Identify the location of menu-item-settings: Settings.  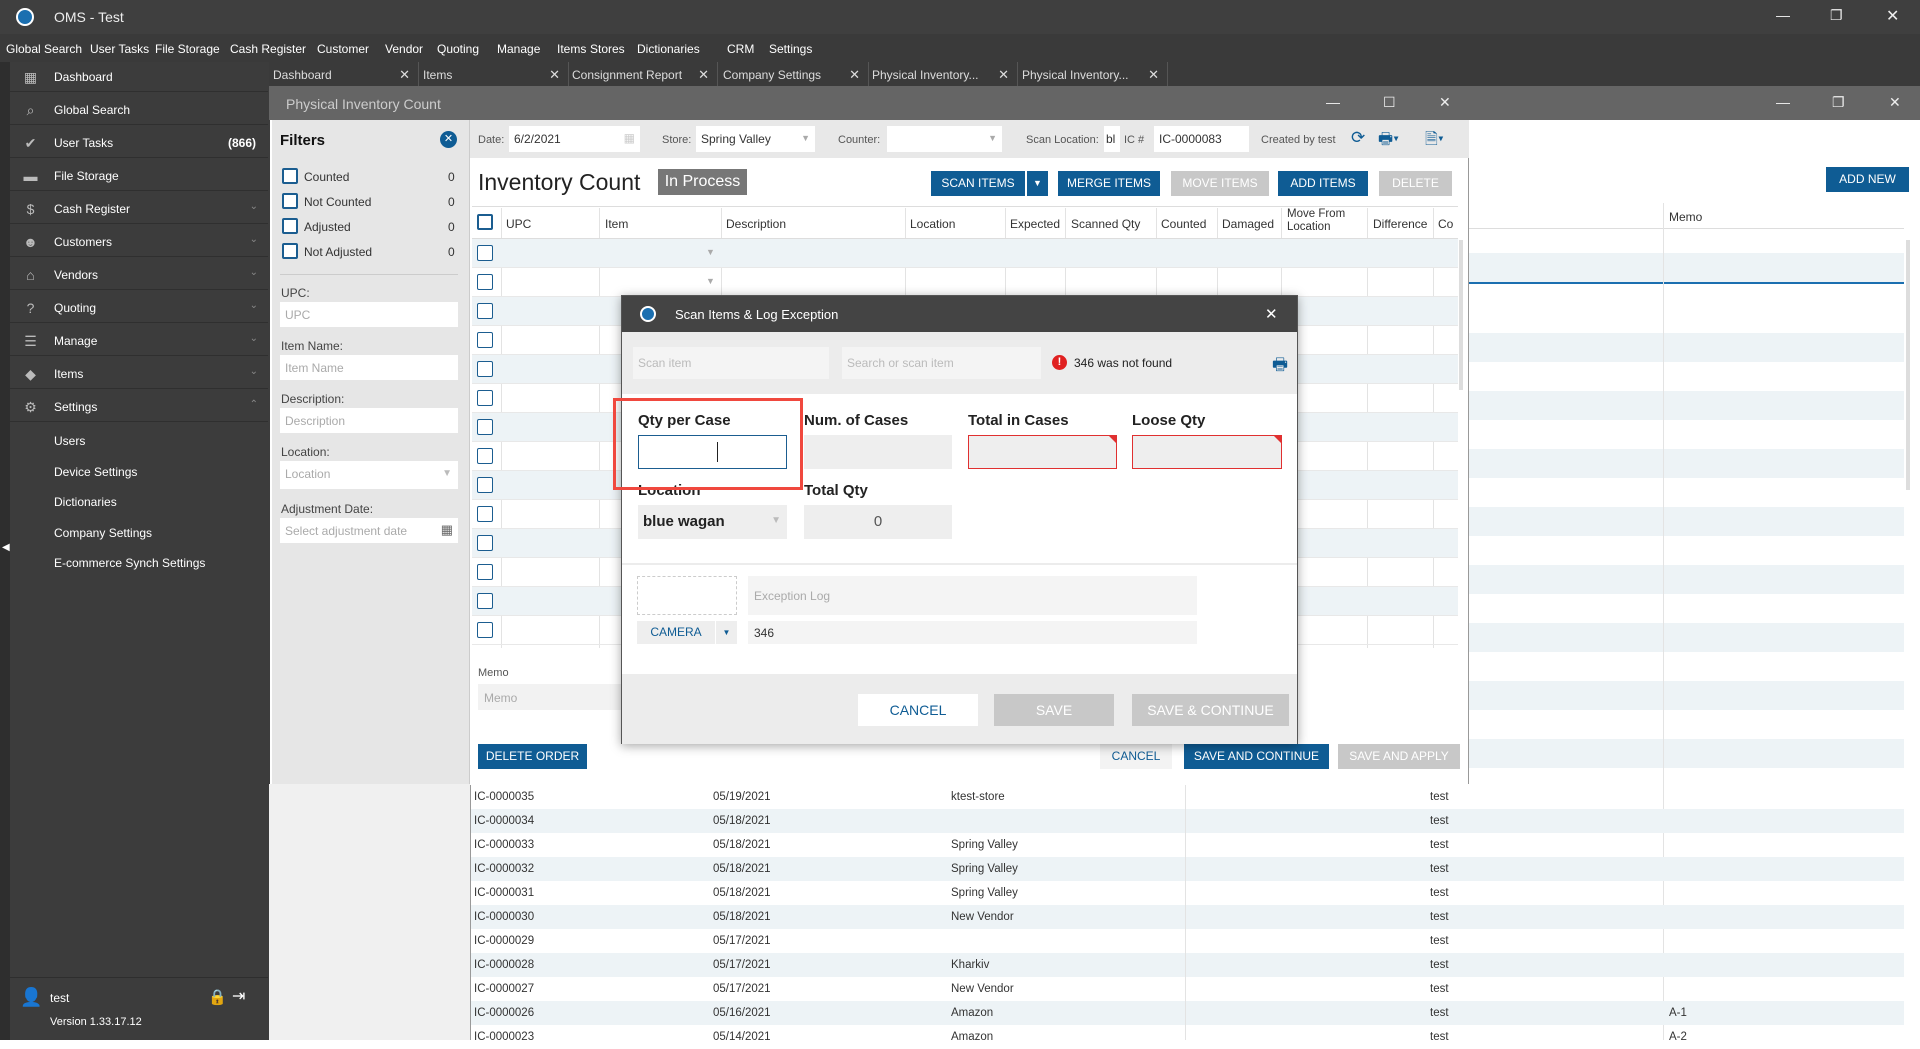
(790, 49).